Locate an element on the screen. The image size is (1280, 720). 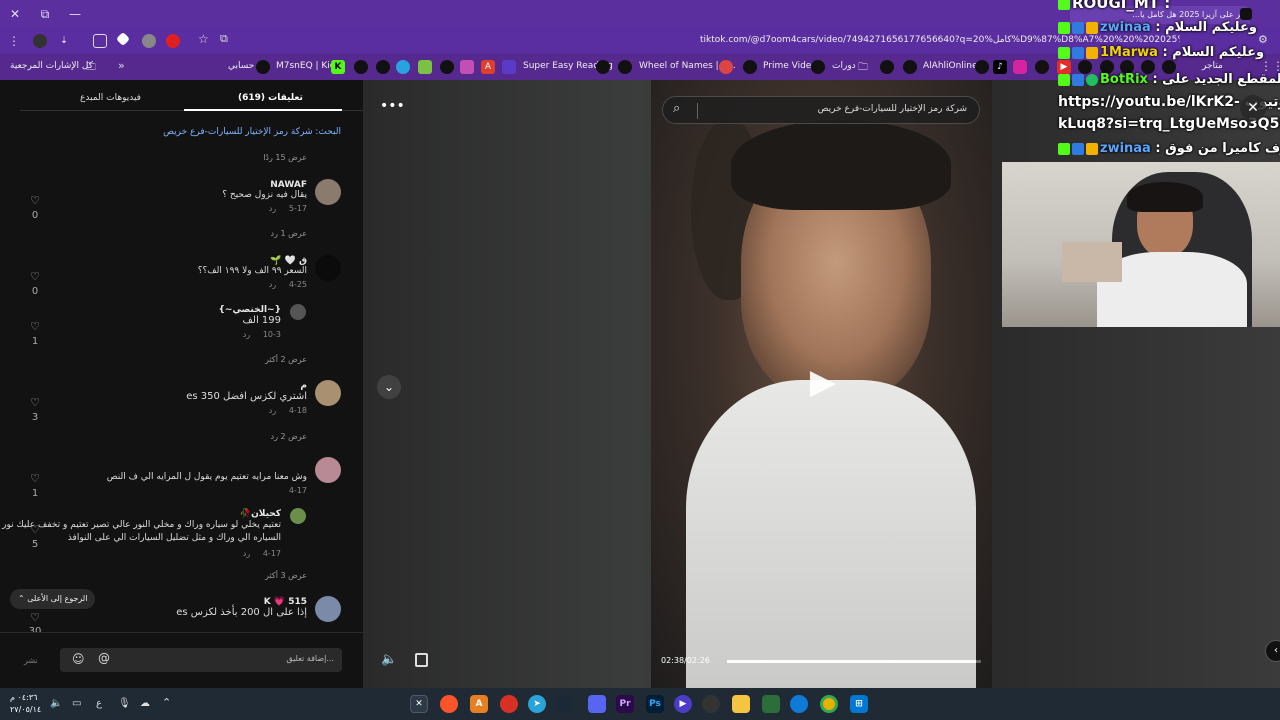
bookmark-stores: متاجر is located at coordinates (1212, 66).